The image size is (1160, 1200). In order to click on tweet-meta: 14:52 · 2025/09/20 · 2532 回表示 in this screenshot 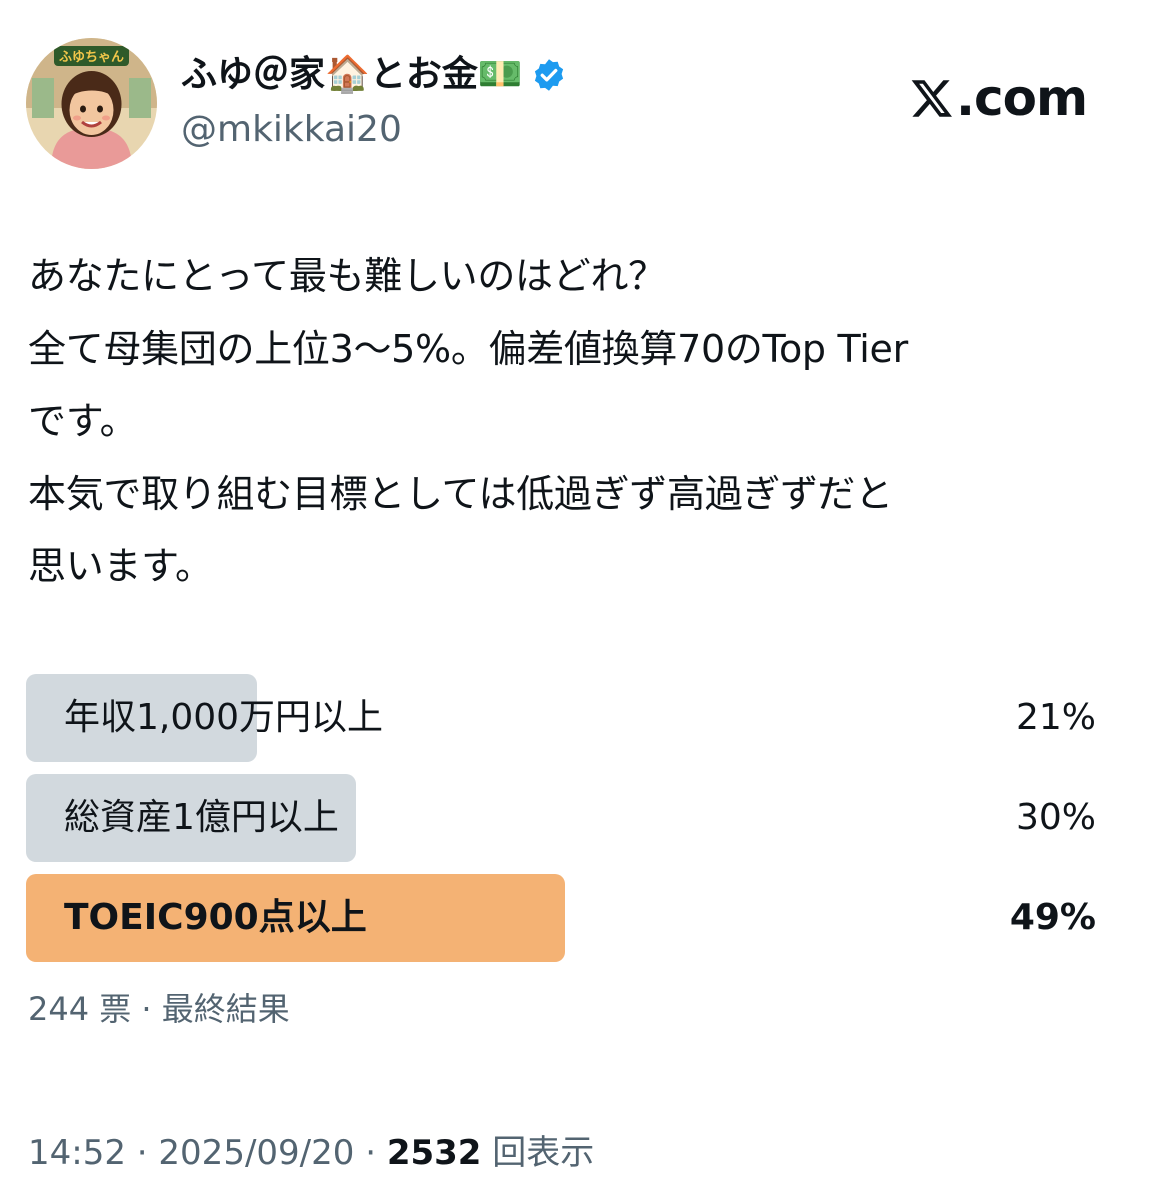, I will do `click(311, 1153)`.